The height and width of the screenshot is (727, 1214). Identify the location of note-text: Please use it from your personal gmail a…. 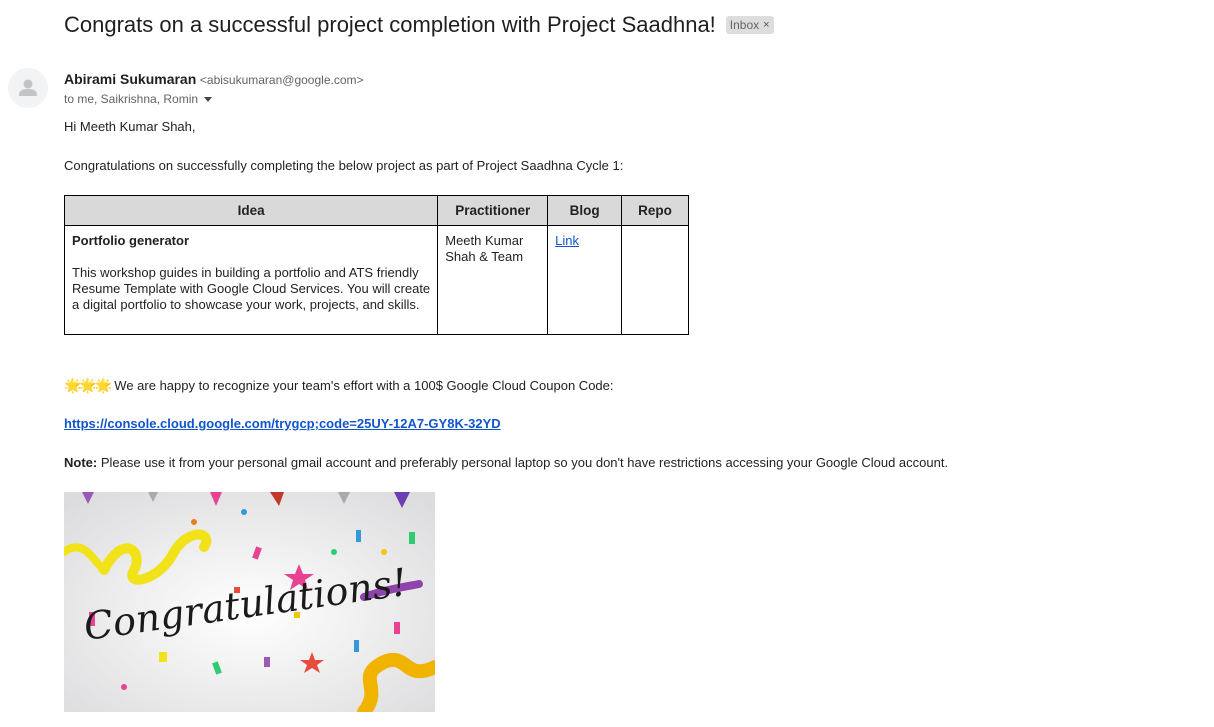
(524, 462).